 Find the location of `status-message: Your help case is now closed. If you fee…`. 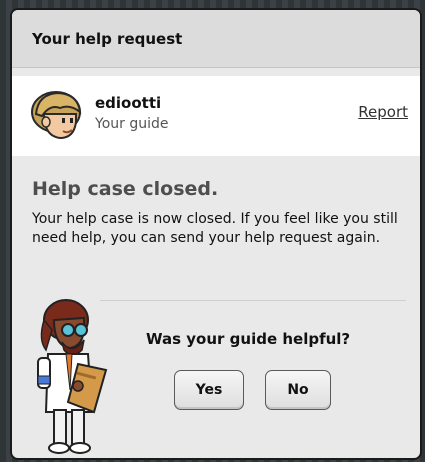

status-message: Your help case is now closed. If you fee… is located at coordinates (215, 228).